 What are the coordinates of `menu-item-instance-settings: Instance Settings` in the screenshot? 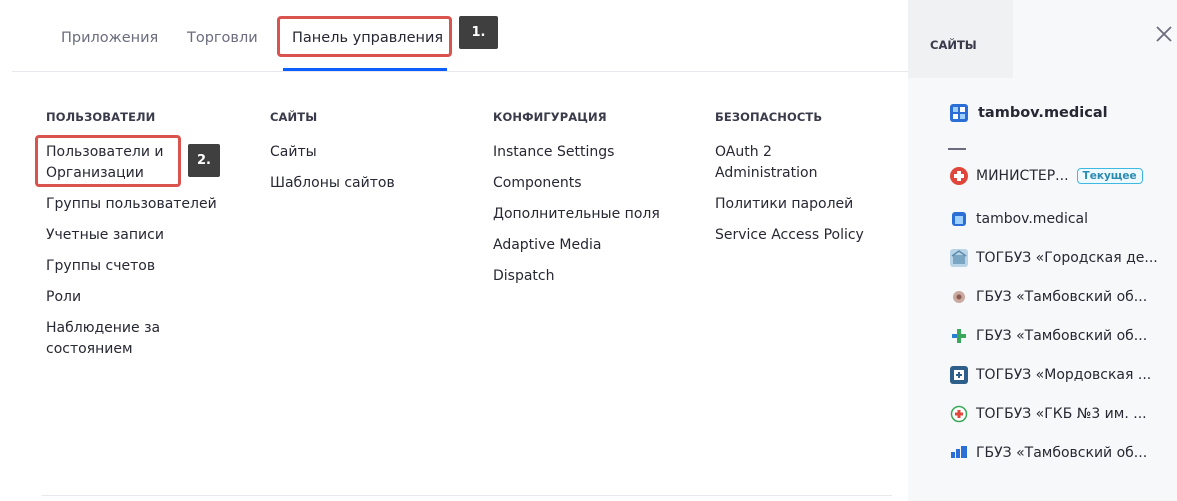 It's located at (593, 152).